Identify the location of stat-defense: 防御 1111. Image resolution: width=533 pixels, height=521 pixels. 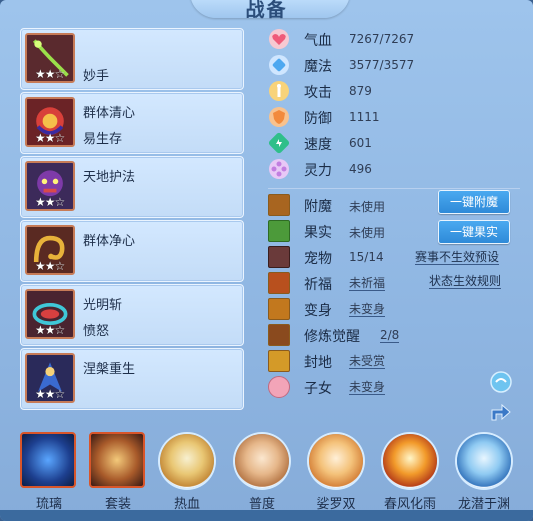
(395, 117).